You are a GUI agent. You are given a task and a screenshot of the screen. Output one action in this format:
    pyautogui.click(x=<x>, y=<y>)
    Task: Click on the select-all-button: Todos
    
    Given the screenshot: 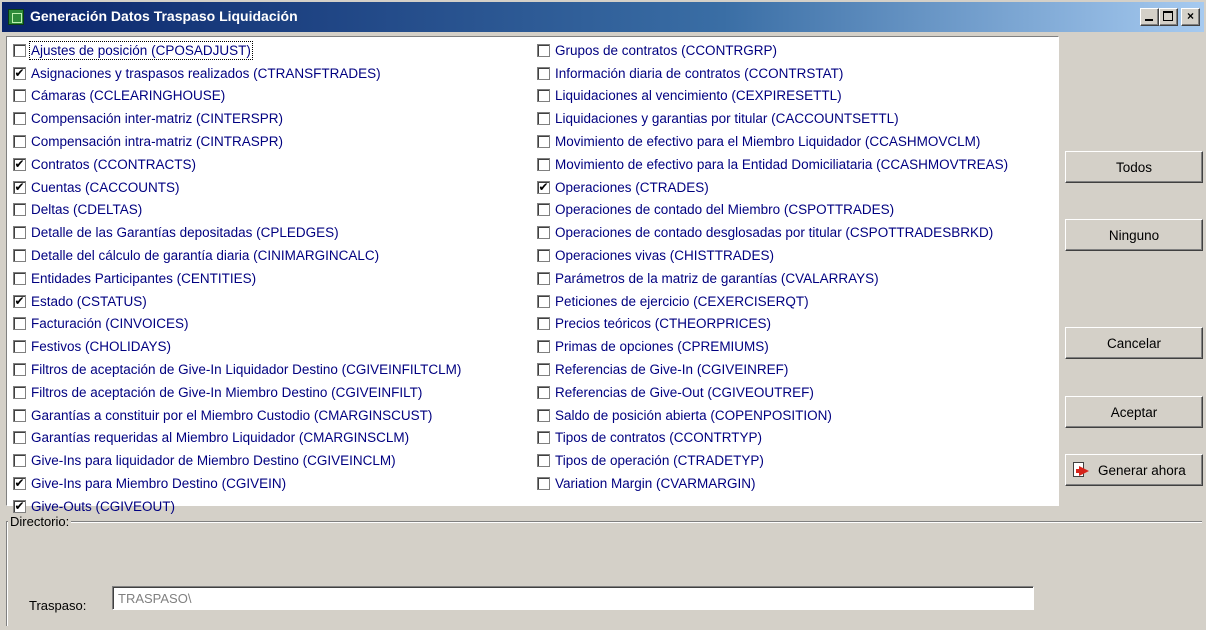 What is the action you would take?
    pyautogui.click(x=1134, y=167)
    